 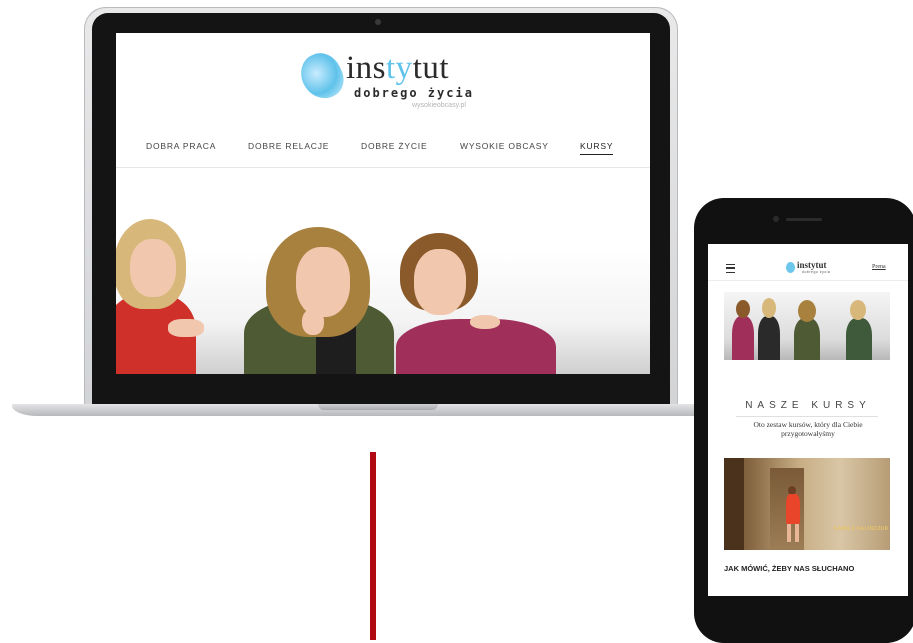 I want to click on mobile-title-rule, so click(x=807, y=416).